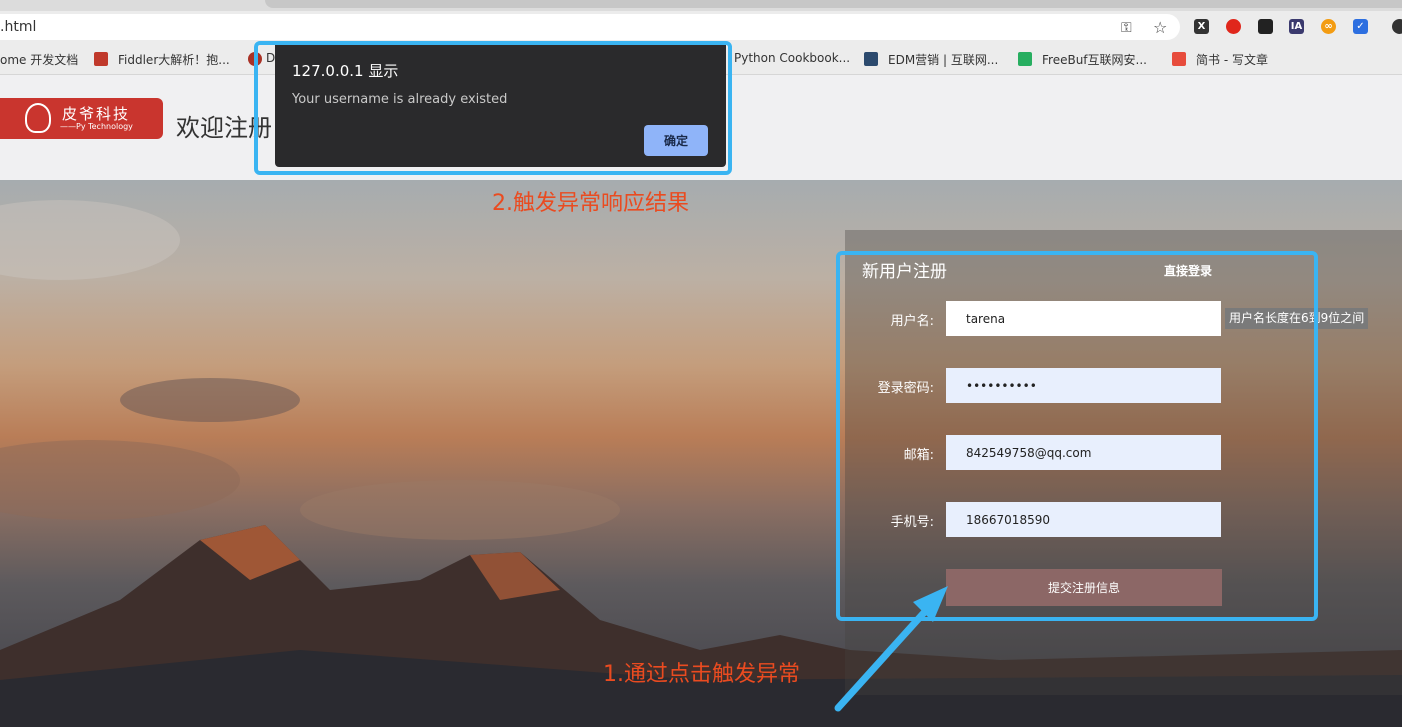  What do you see at coordinates (1232, 59) in the screenshot?
I see `bookmark-item: 简书 - 写文章` at bounding box center [1232, 59].